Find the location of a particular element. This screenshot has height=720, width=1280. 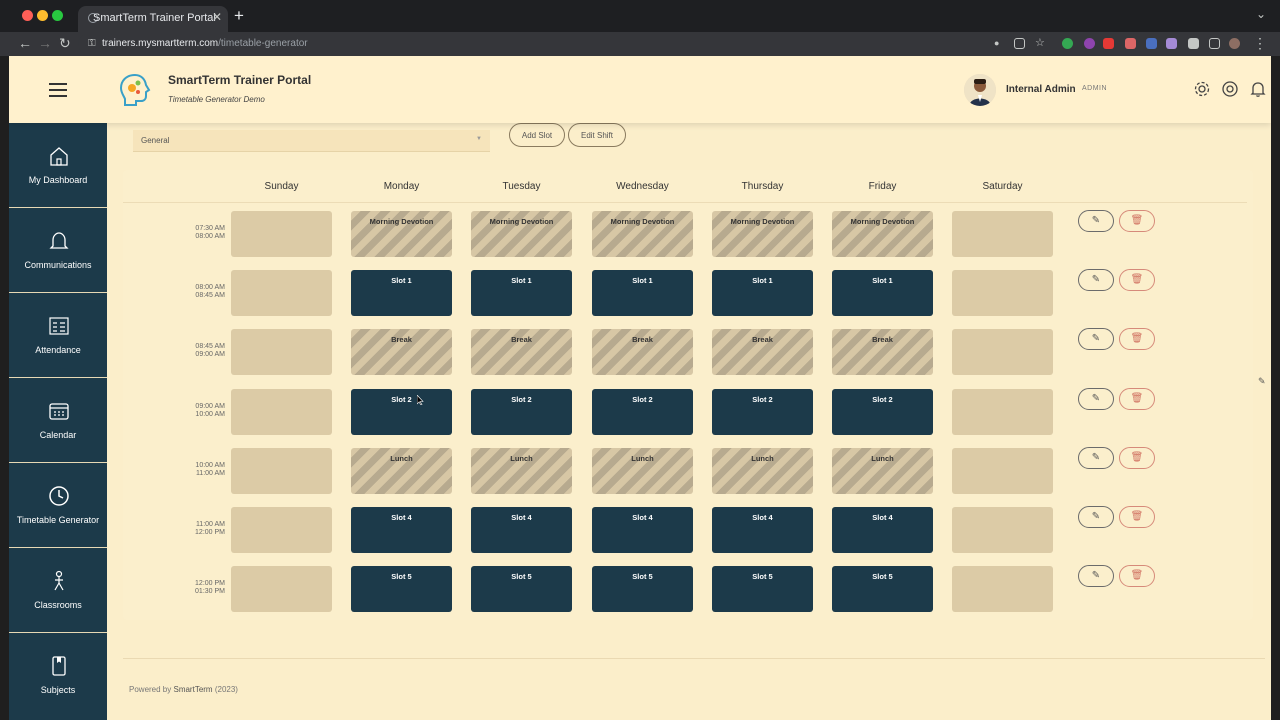

edit-shift-button: Edit Shift is located at coordinates (597, 135).